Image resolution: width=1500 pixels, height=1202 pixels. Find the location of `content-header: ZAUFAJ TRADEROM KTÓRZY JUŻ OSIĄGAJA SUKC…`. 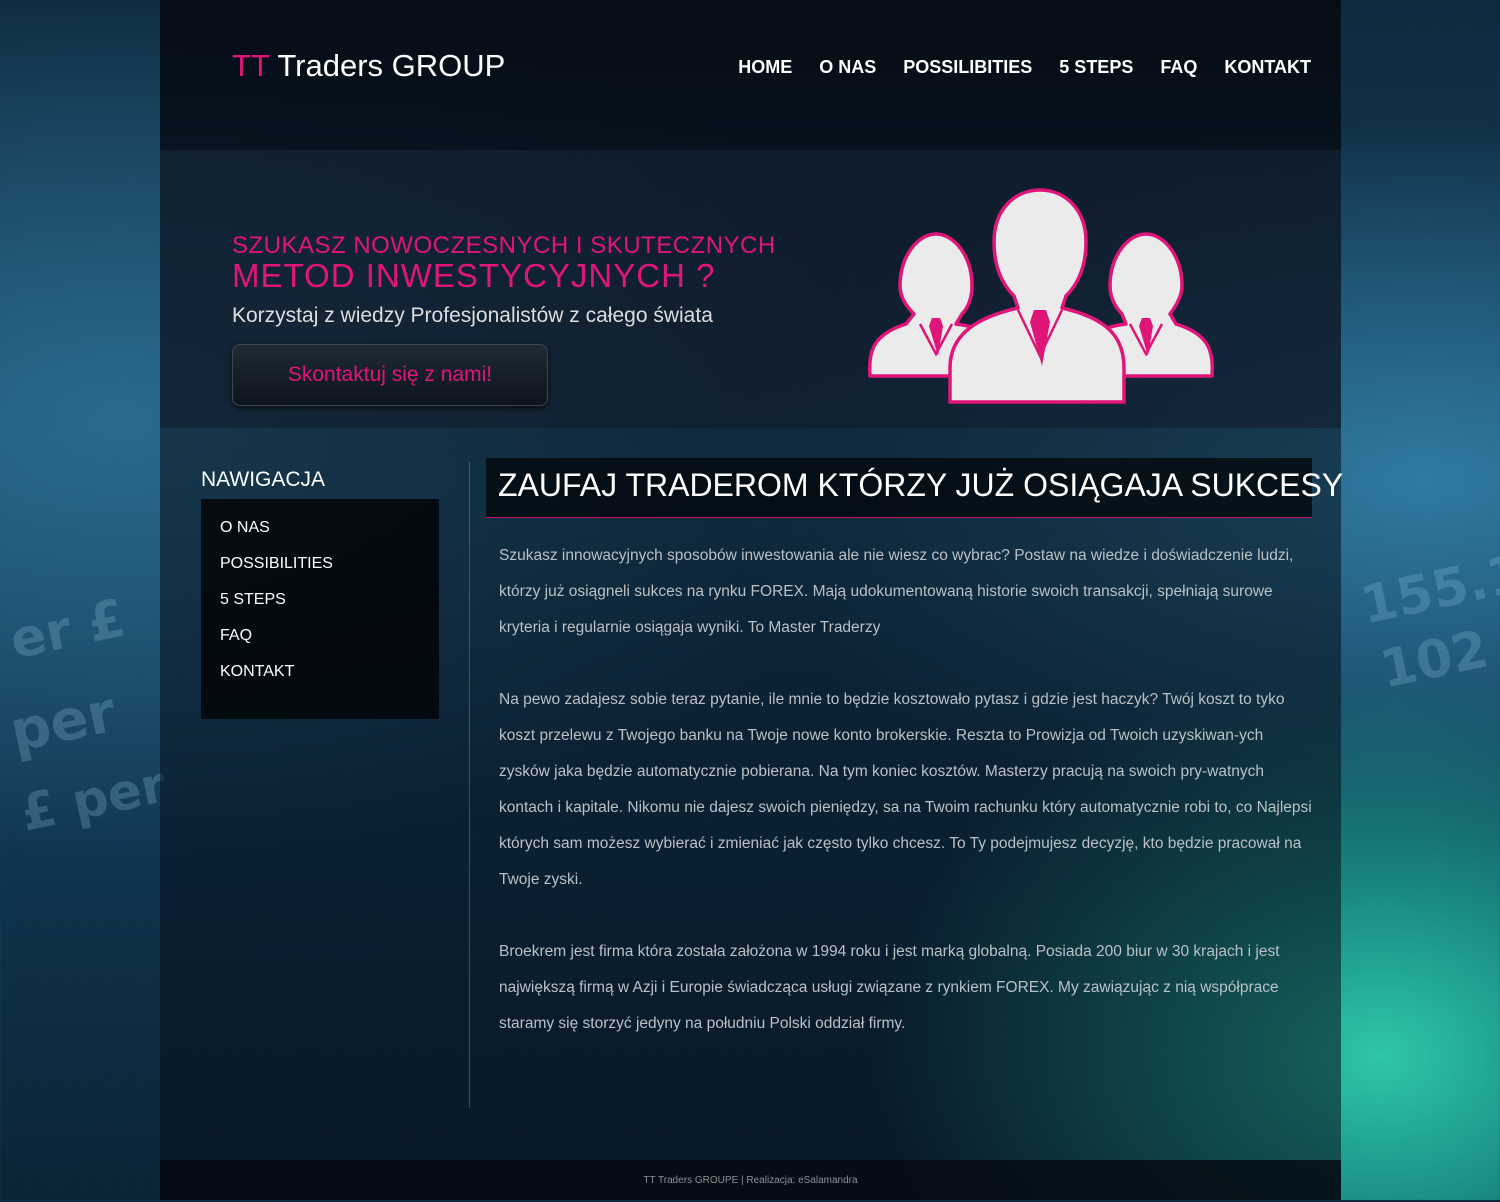

content-header: ZAUFAJ TRADEROM KTÓRZY JUŻ OSIĄGAJA SUKC… is located at coordinates (914, 488).